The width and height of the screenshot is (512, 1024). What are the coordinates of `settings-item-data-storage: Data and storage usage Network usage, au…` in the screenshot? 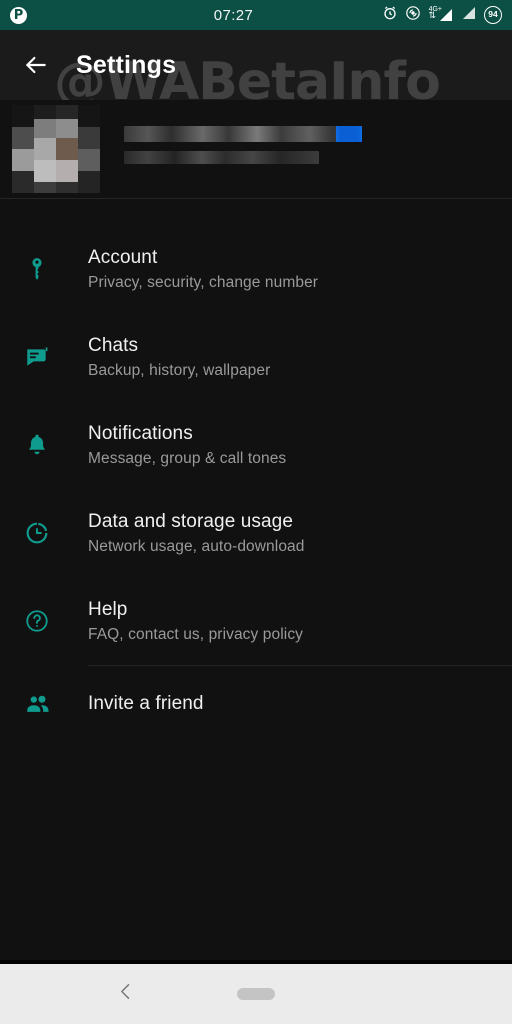 It's located at (256, 533).